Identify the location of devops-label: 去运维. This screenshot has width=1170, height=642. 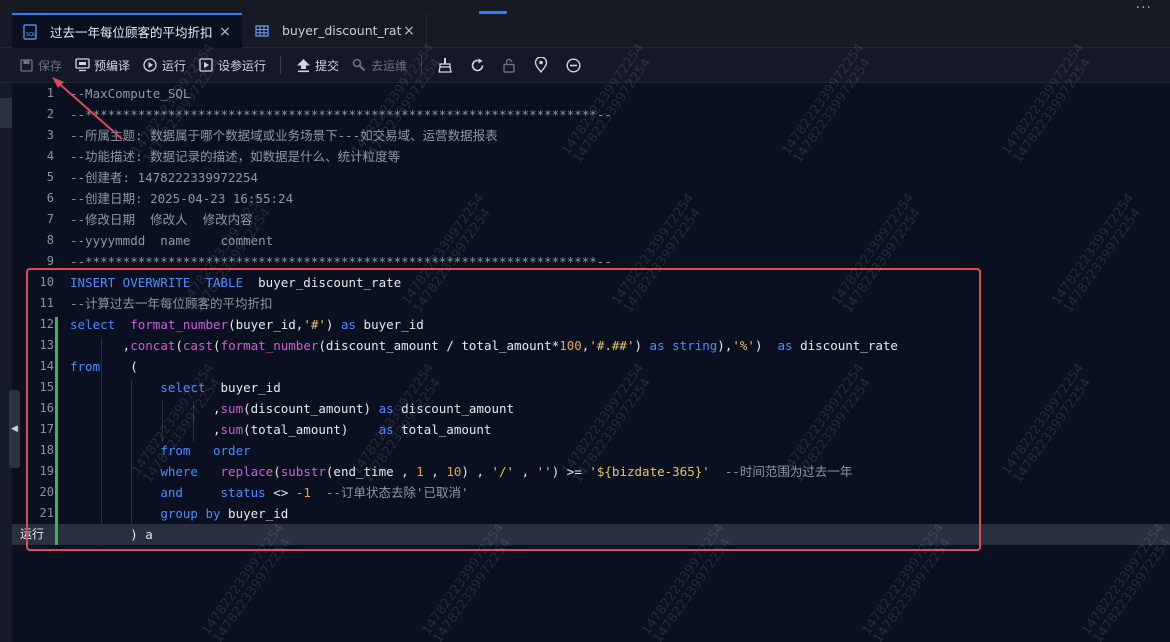
(389, 65).